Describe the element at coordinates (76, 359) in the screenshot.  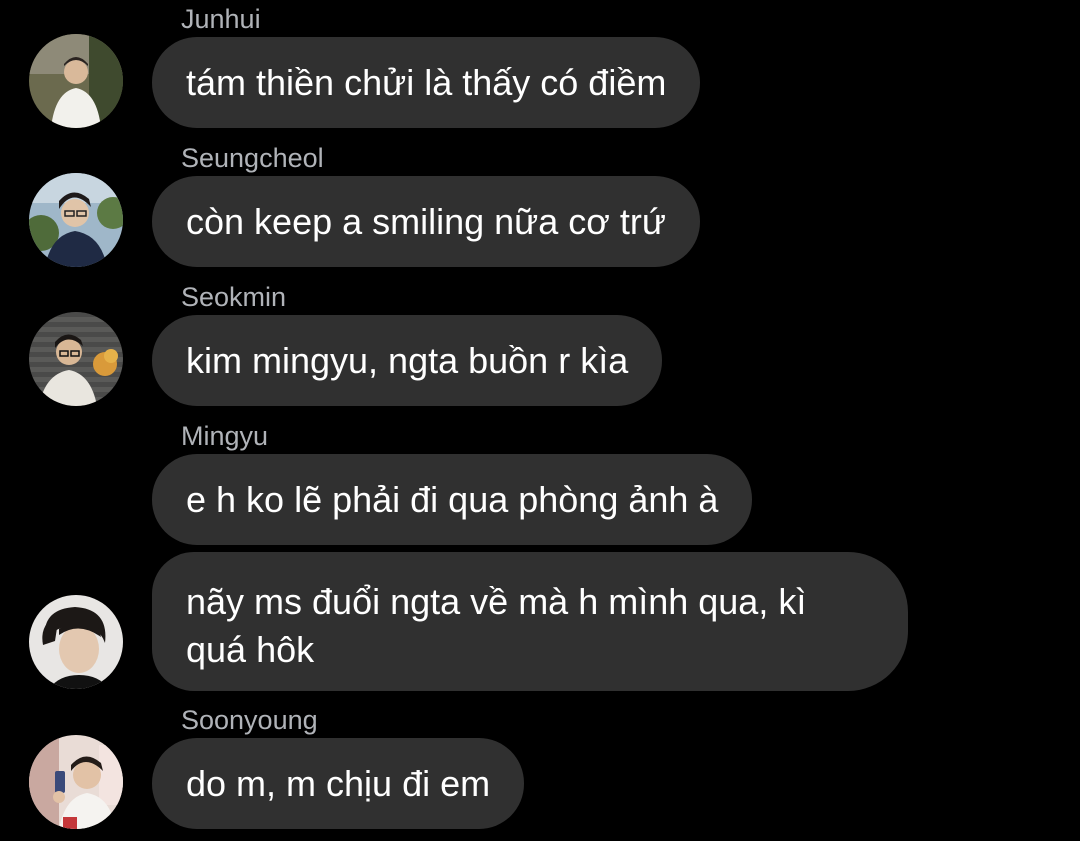
I see `avatar-seokmin` at that location.